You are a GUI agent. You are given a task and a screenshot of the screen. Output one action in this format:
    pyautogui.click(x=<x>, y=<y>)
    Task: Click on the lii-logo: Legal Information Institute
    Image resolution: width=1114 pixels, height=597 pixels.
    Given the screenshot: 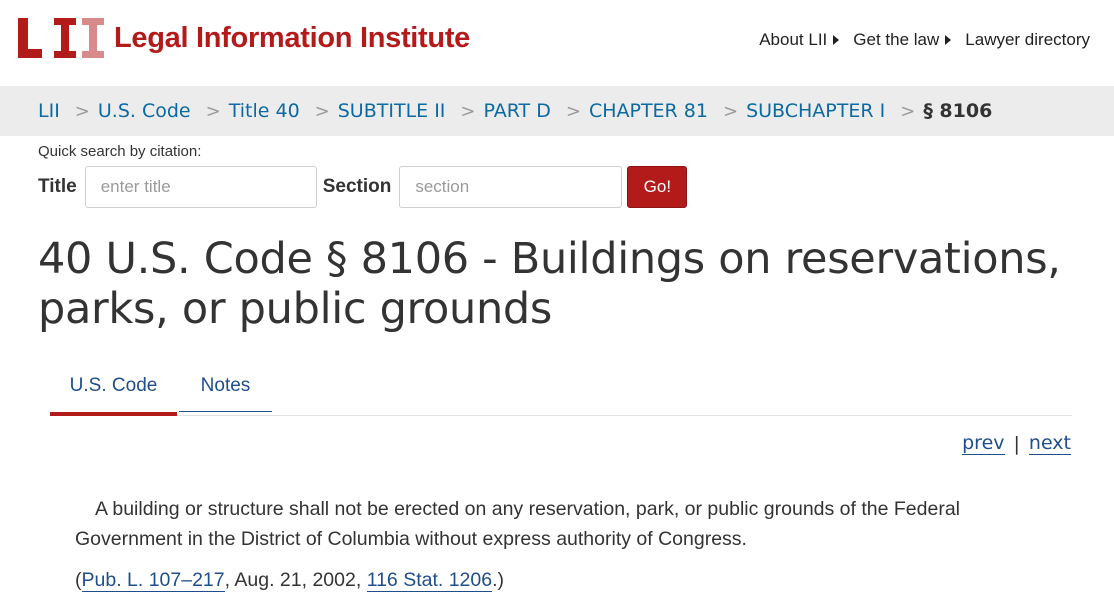 What is the action you would take?
    pyautogui.click(x=244, y=38)
    